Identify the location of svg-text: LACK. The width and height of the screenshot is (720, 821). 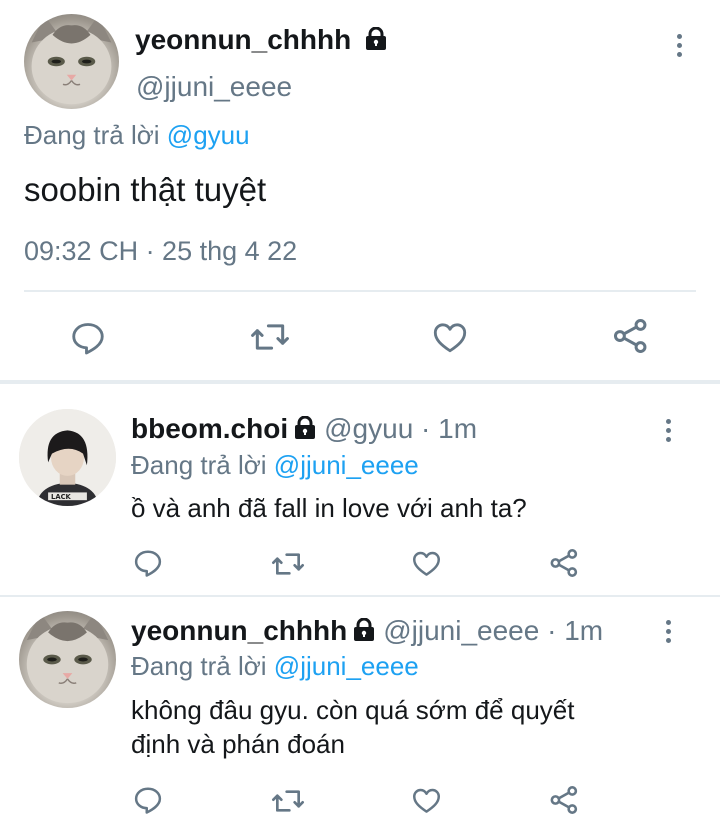
(61, 497).